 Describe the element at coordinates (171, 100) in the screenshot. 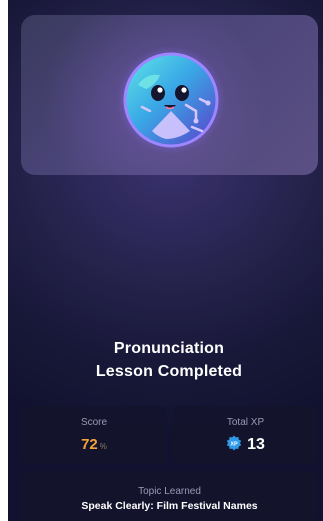

I see `planet-mascot-icon` at that location.